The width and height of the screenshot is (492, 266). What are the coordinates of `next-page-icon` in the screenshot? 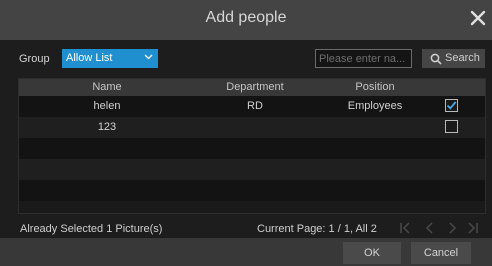 It's located at (453, 228).